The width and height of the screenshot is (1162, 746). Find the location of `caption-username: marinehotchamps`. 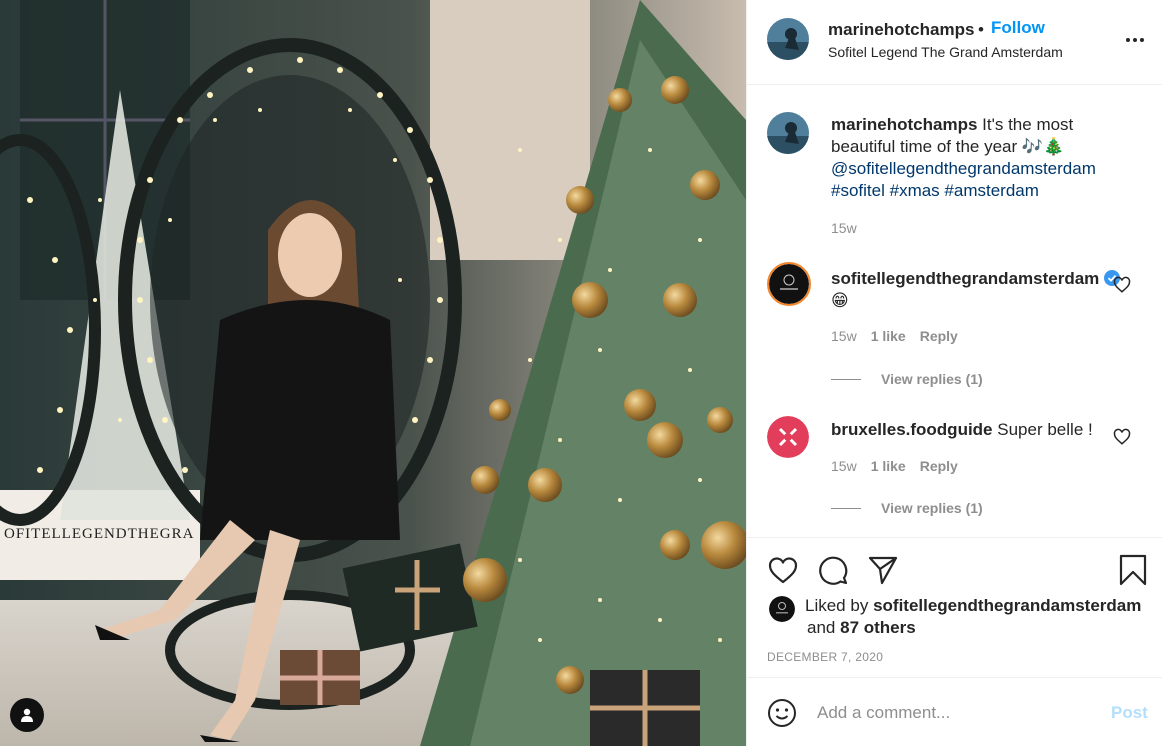

caption-username: marinehotchamps is located at coordinates (904, 124).